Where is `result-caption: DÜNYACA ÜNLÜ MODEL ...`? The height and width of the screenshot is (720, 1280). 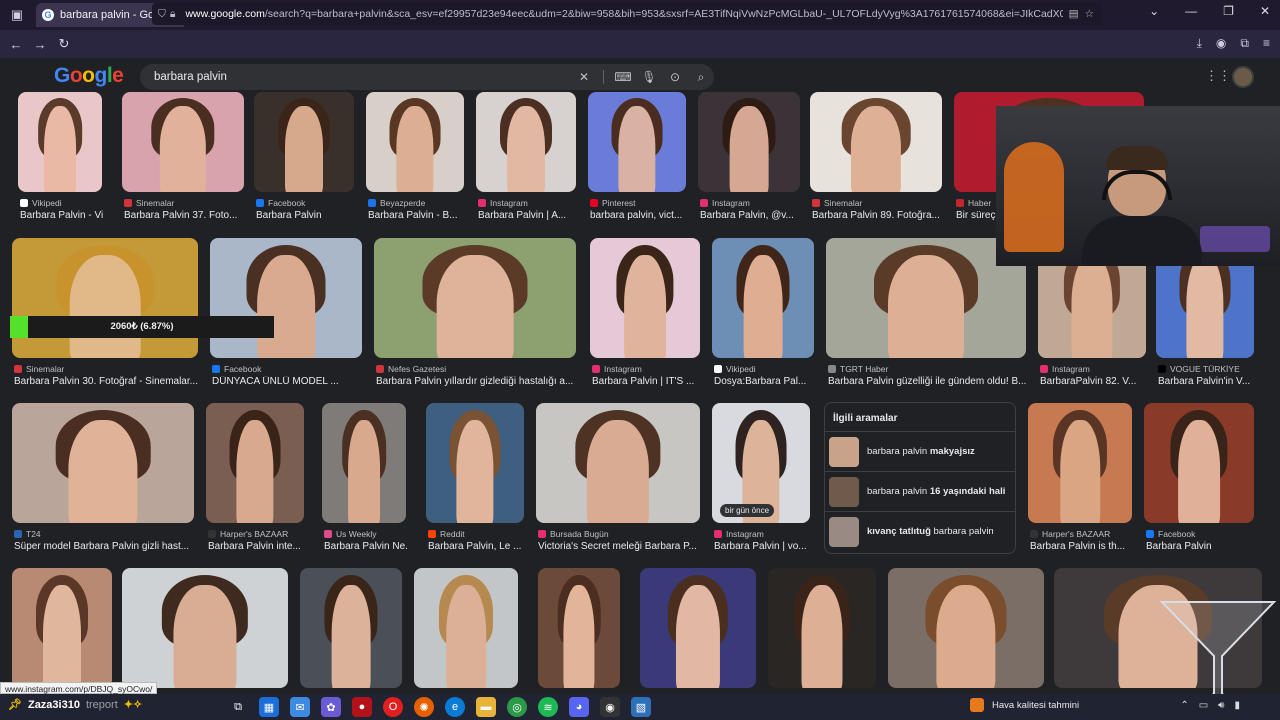 result-caption: DÜNYACA ÜNLÜ MODEL ... is located at coordinates (288, 381).